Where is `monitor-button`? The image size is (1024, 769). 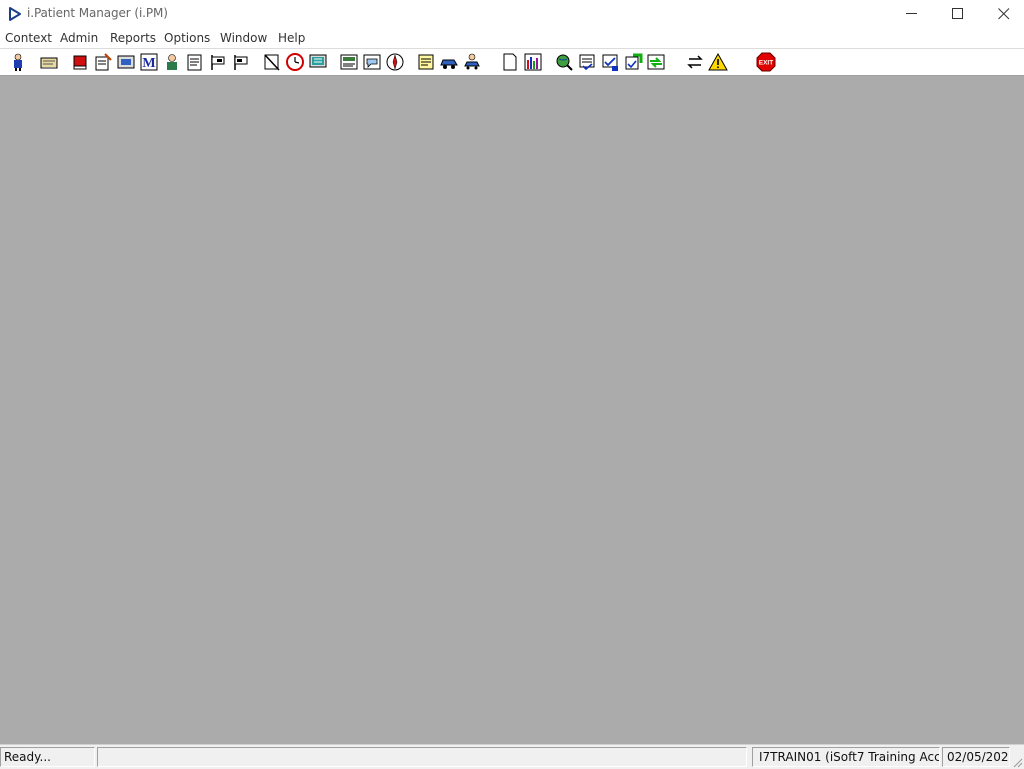
monitor-button is located at coordinates (318, 62).